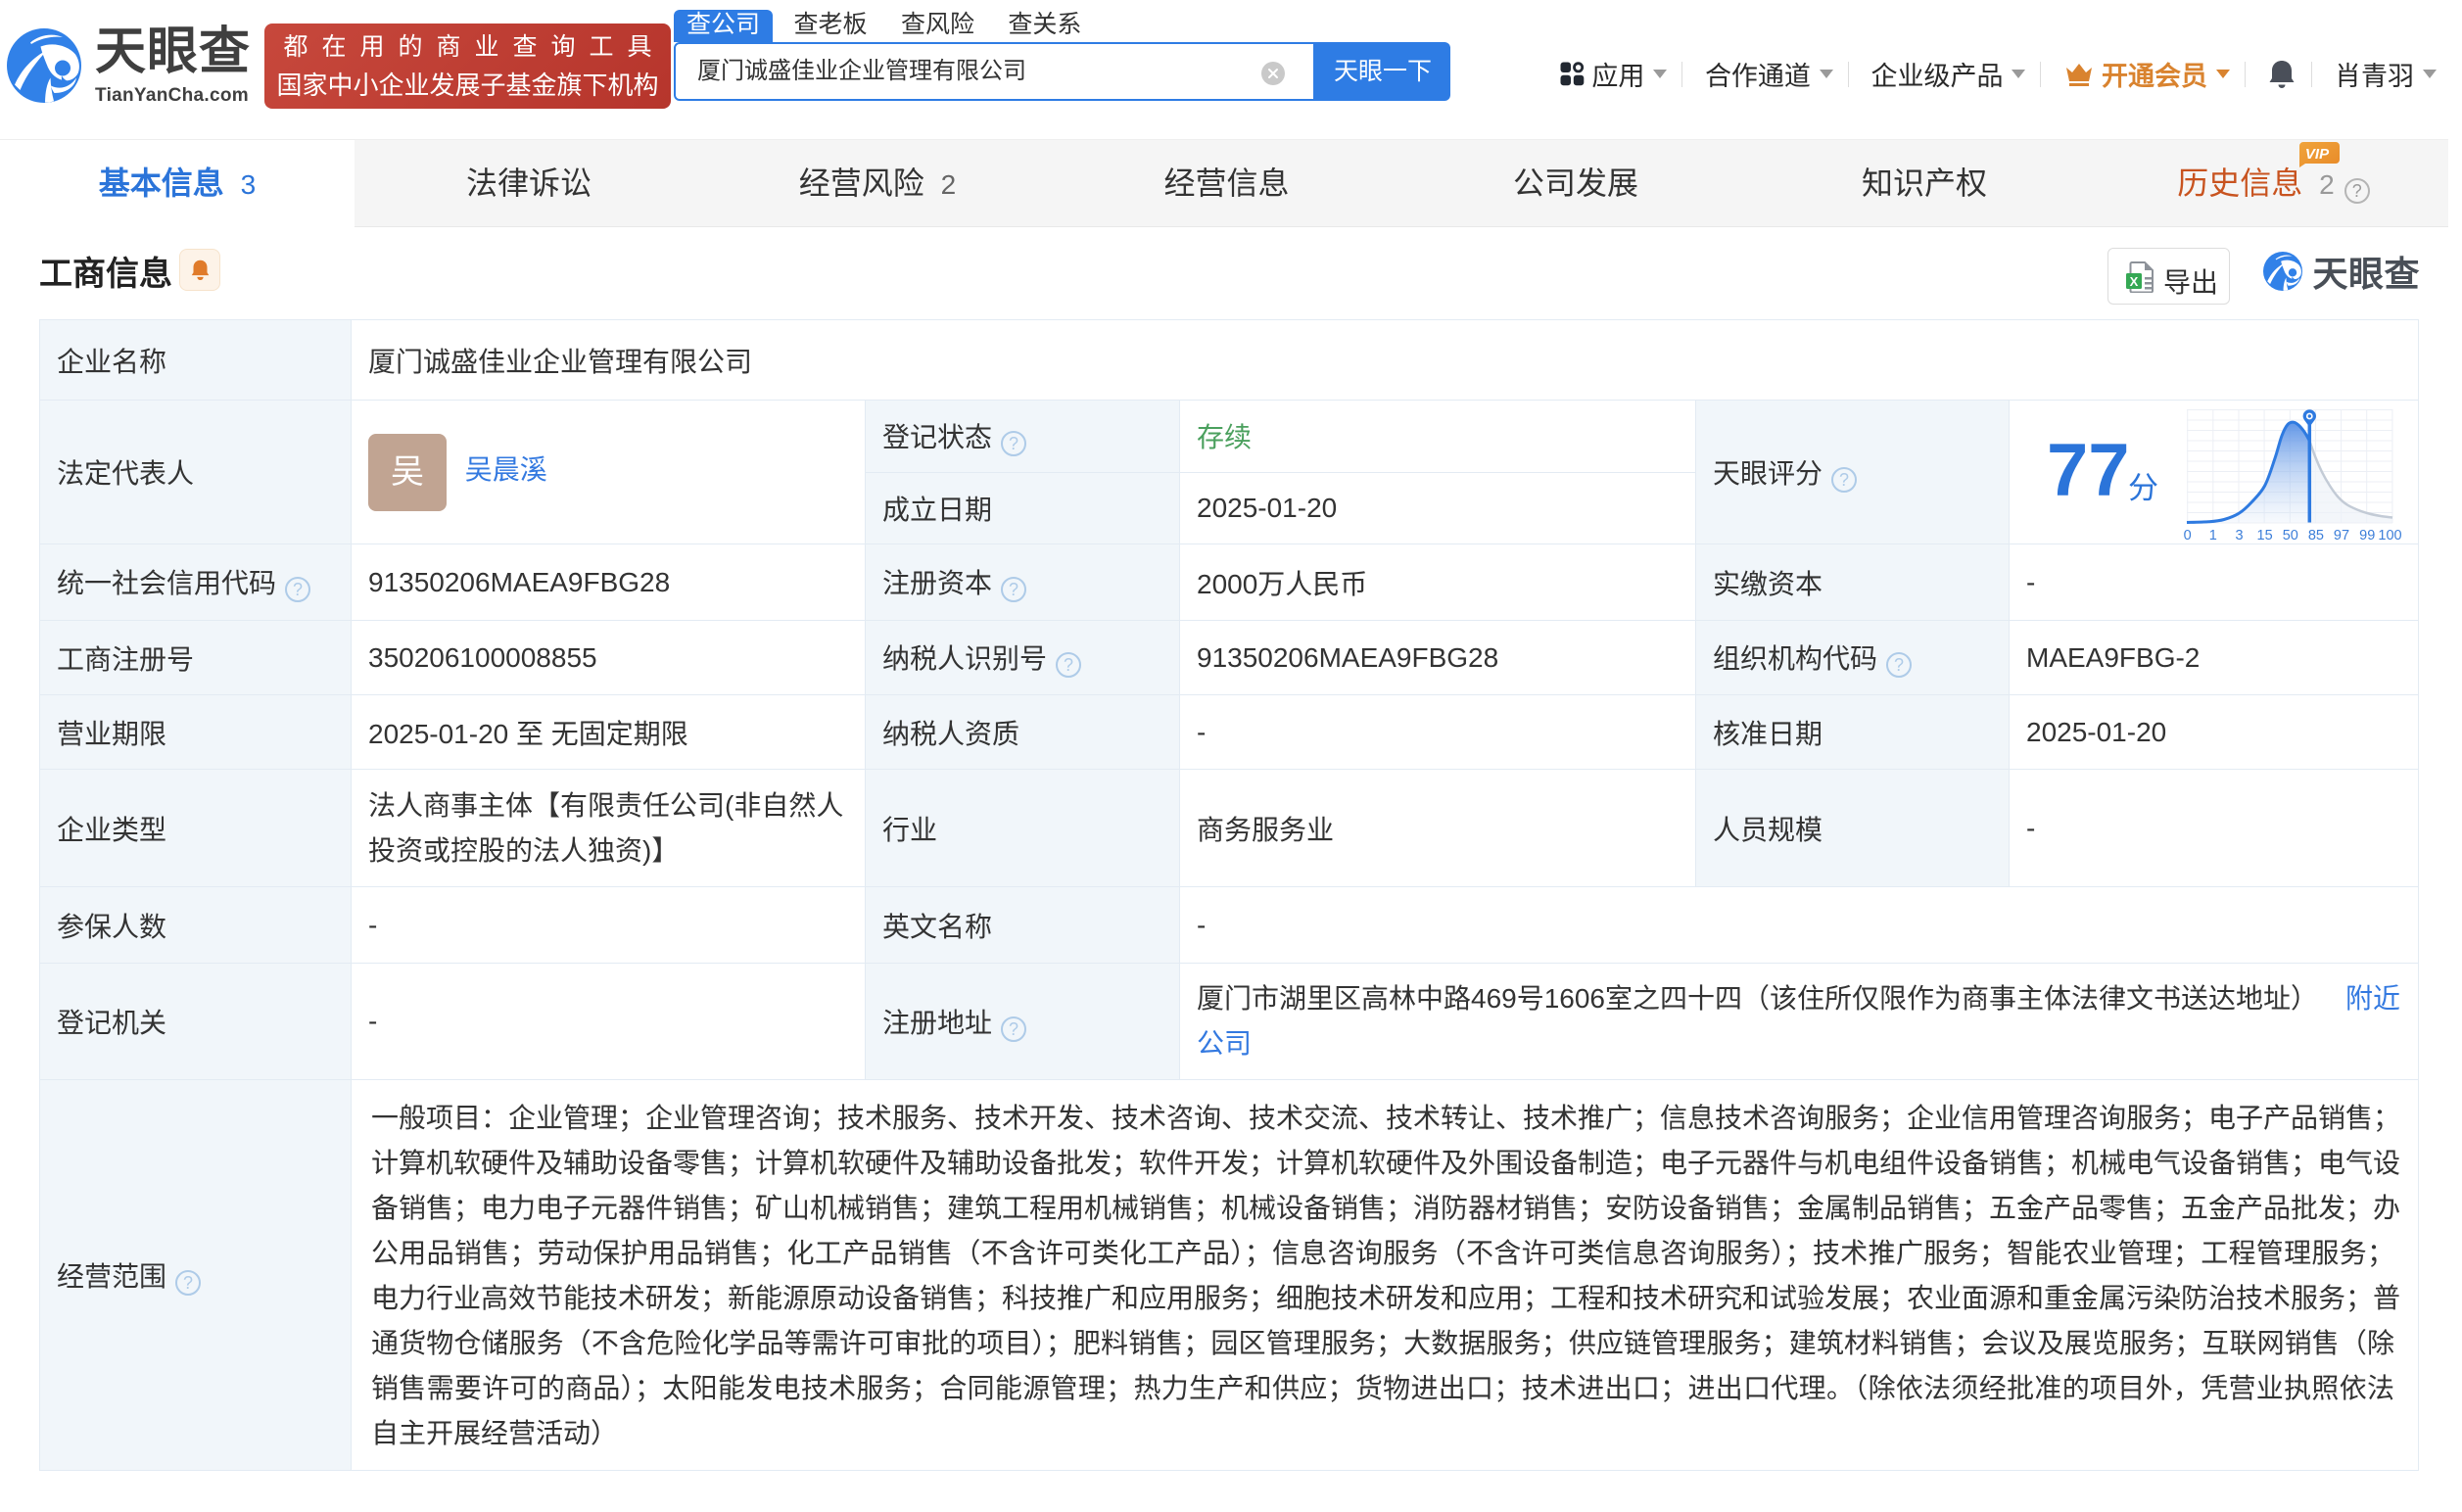 Image resolution: width=2462 pixels, height=1512 pixels. What do you see at coordinates (2341, 536) in the screenshot?
I see `svg-text: 97` at bounding box center [2341, 536].